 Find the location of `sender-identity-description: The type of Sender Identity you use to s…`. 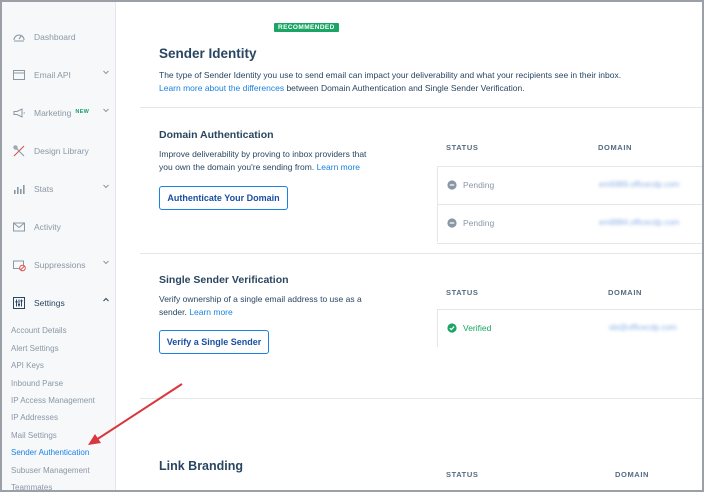

sender-identity-description: The type of Sender Identity you use to s… is located at coordinates (390, 75).